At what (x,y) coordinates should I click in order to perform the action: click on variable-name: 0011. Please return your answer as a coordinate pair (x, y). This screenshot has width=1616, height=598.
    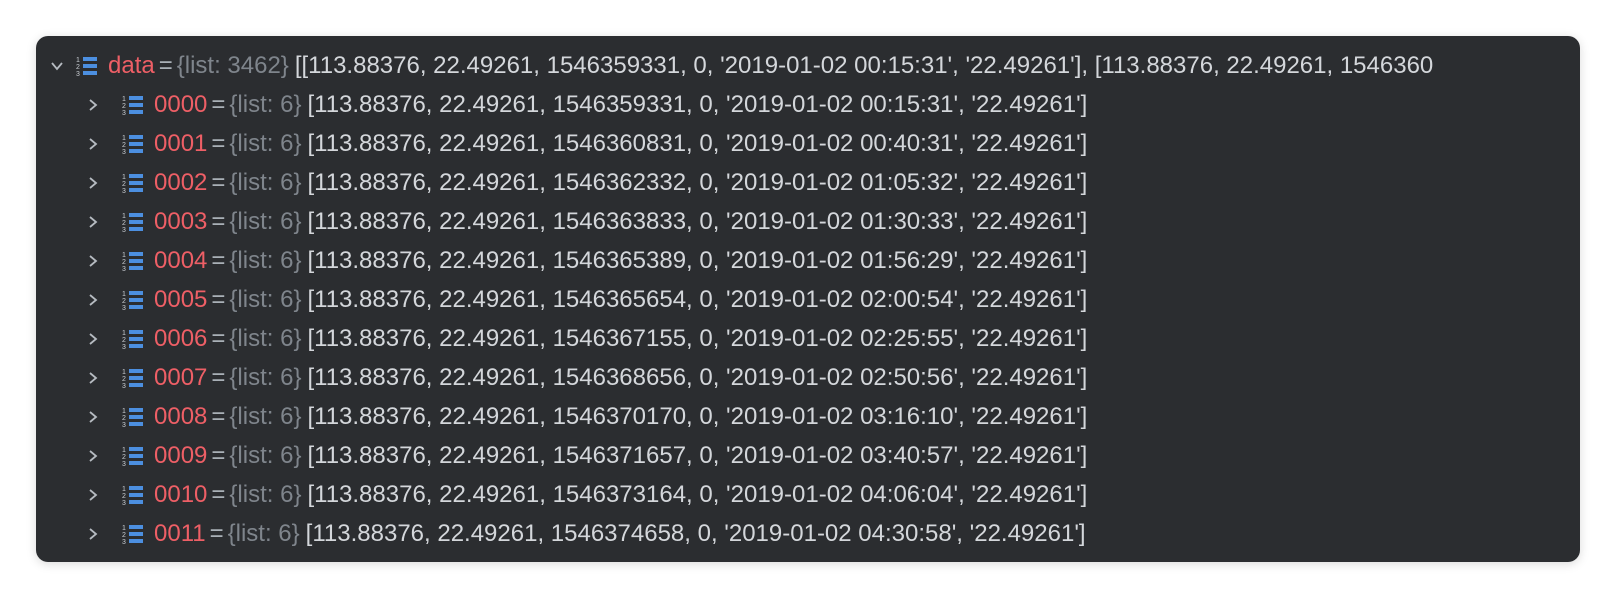
    Looking at the image, I should click on (180, 533).